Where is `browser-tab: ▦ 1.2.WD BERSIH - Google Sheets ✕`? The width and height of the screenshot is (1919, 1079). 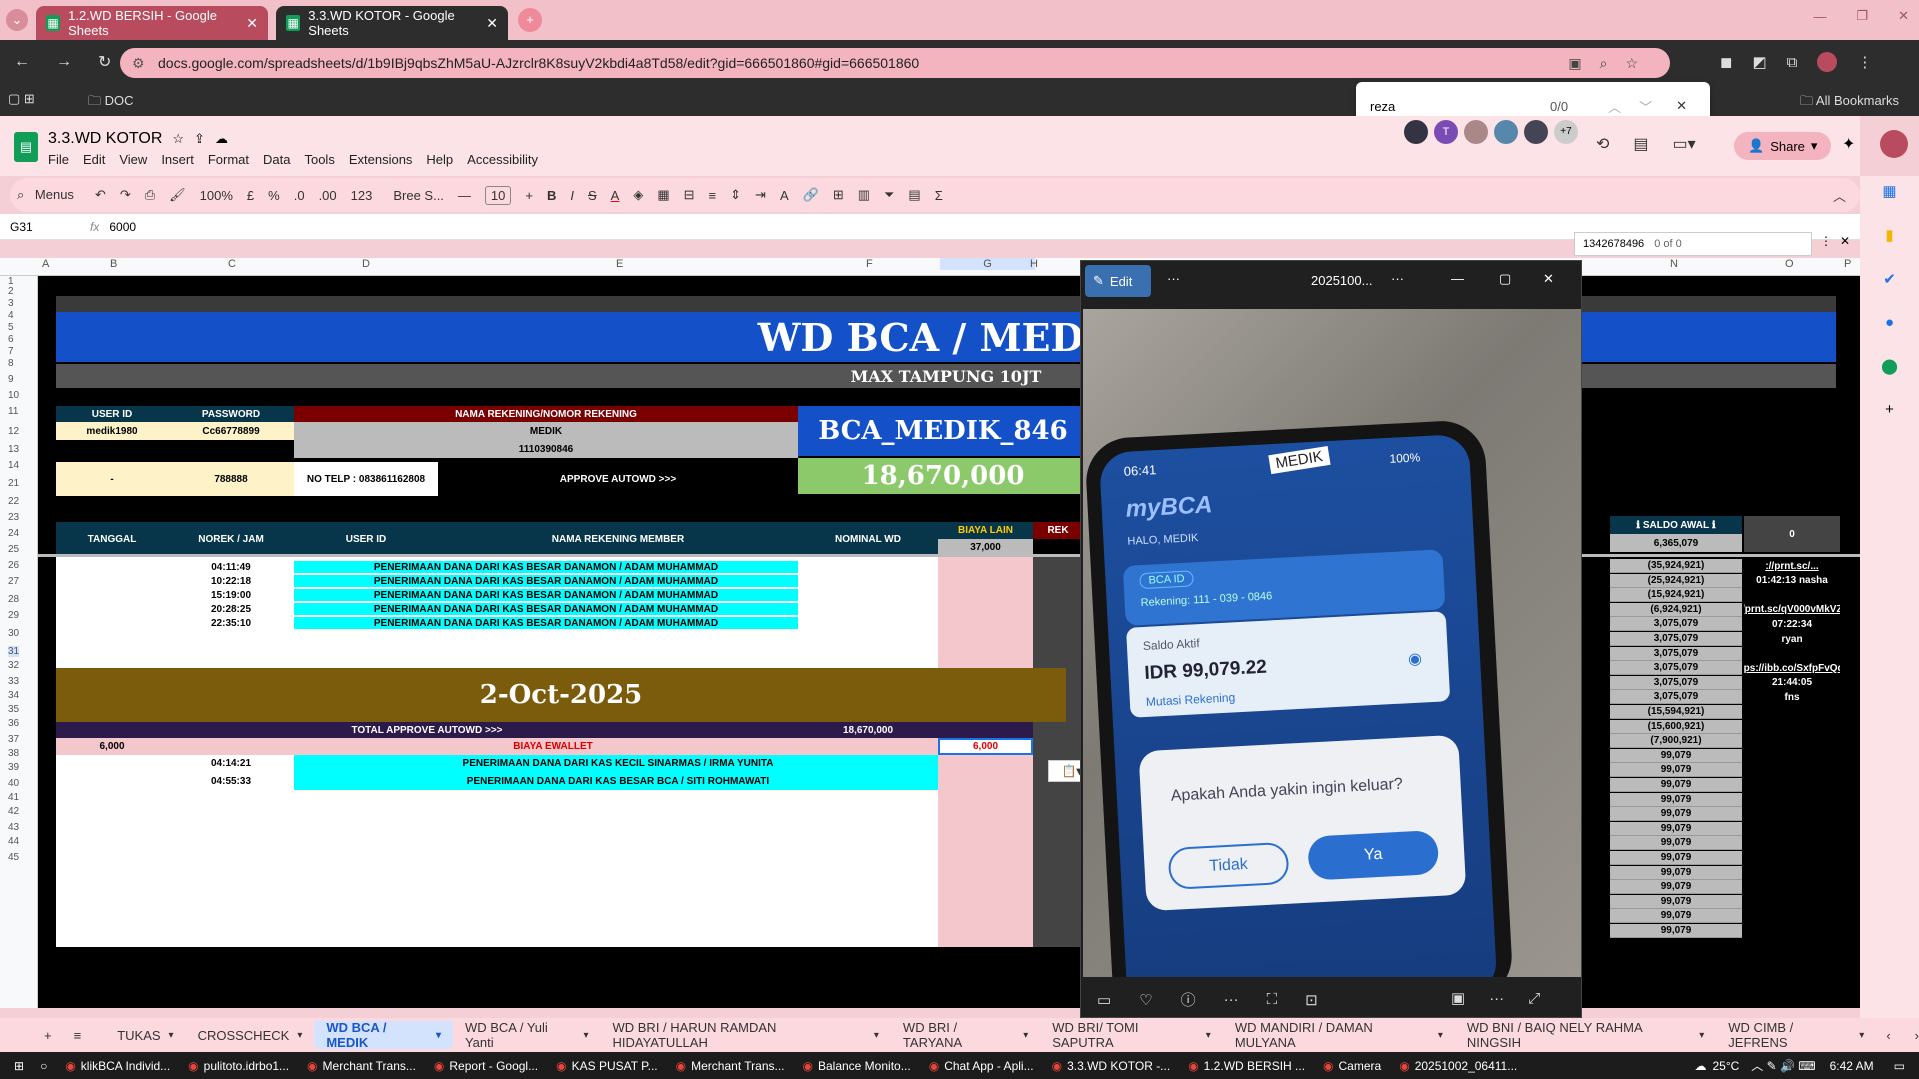
browser-tab: ▦ 1.2.WD BERSIH - Google Sheets ✕ is located at coordinates (152, 23).